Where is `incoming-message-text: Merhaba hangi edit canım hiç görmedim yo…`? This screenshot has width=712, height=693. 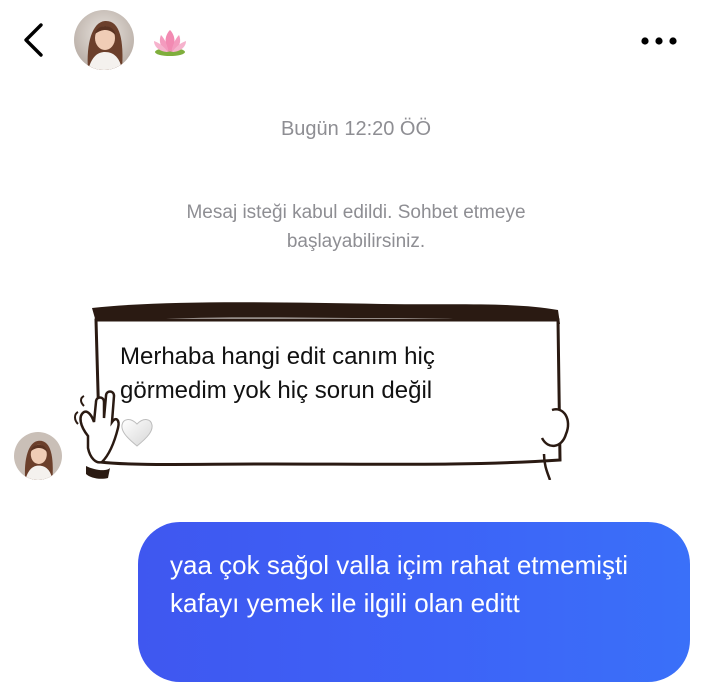 incoming-message-text: Merhaba hangi edit canım hiç görmedim yo… is located at coordinates (277, 373).